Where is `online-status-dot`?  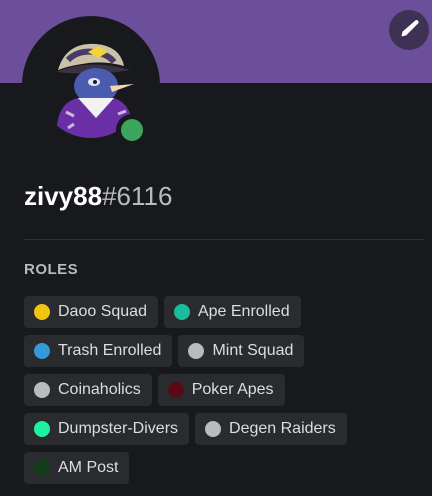 online-status-dot is located at coordinates (132, 130).